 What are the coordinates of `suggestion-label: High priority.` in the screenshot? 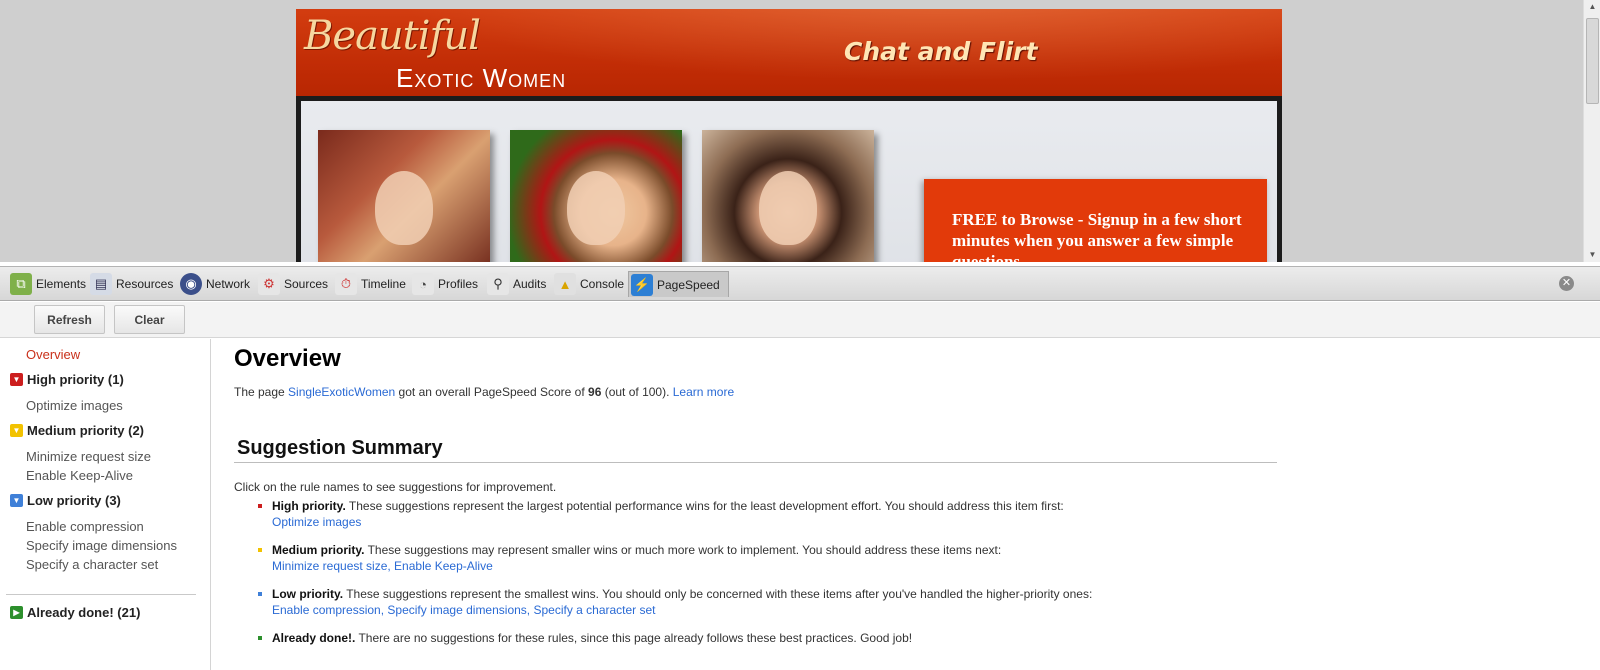 It's located at (309, 506).